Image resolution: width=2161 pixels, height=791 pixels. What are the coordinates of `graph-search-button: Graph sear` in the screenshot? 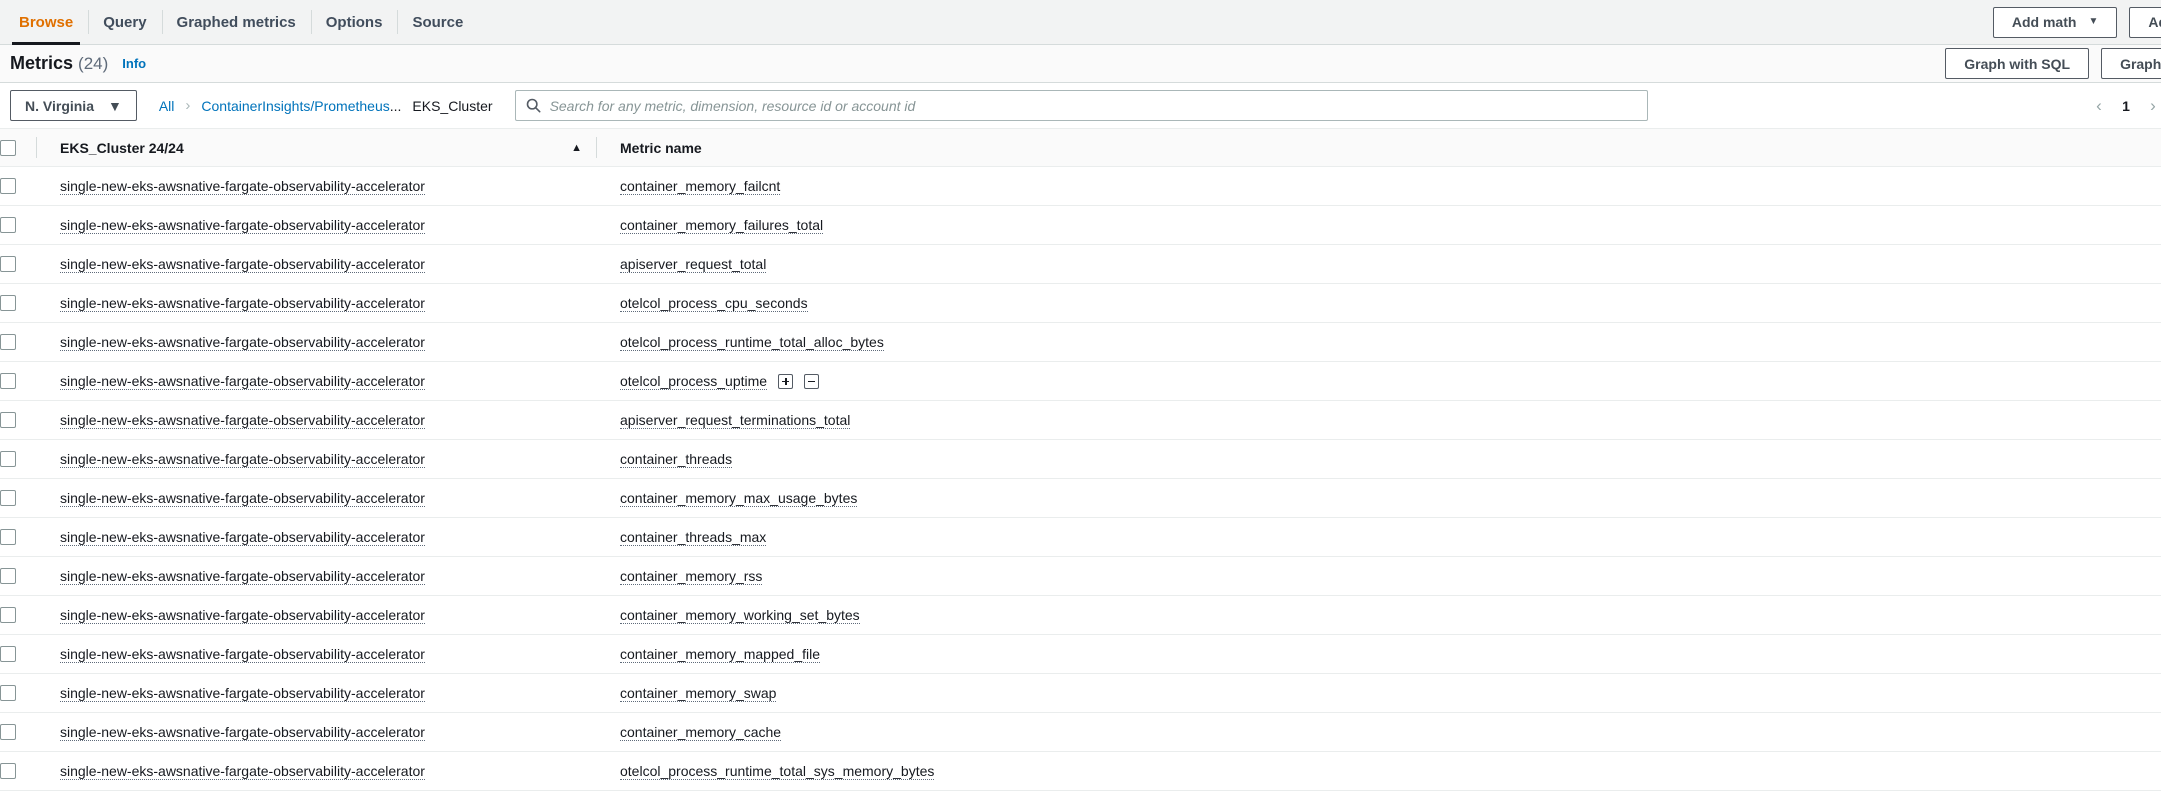 It's located at (2131, 63).